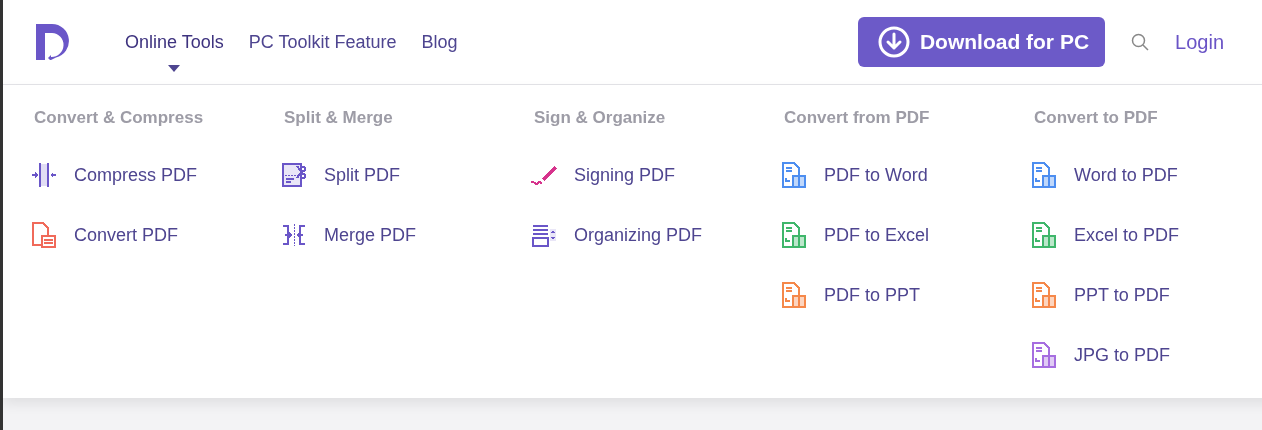 Image resolution: width=1262 pixels, height=430 pixels. I want to click on menu-item: Merge PDF, so click(348, 235).